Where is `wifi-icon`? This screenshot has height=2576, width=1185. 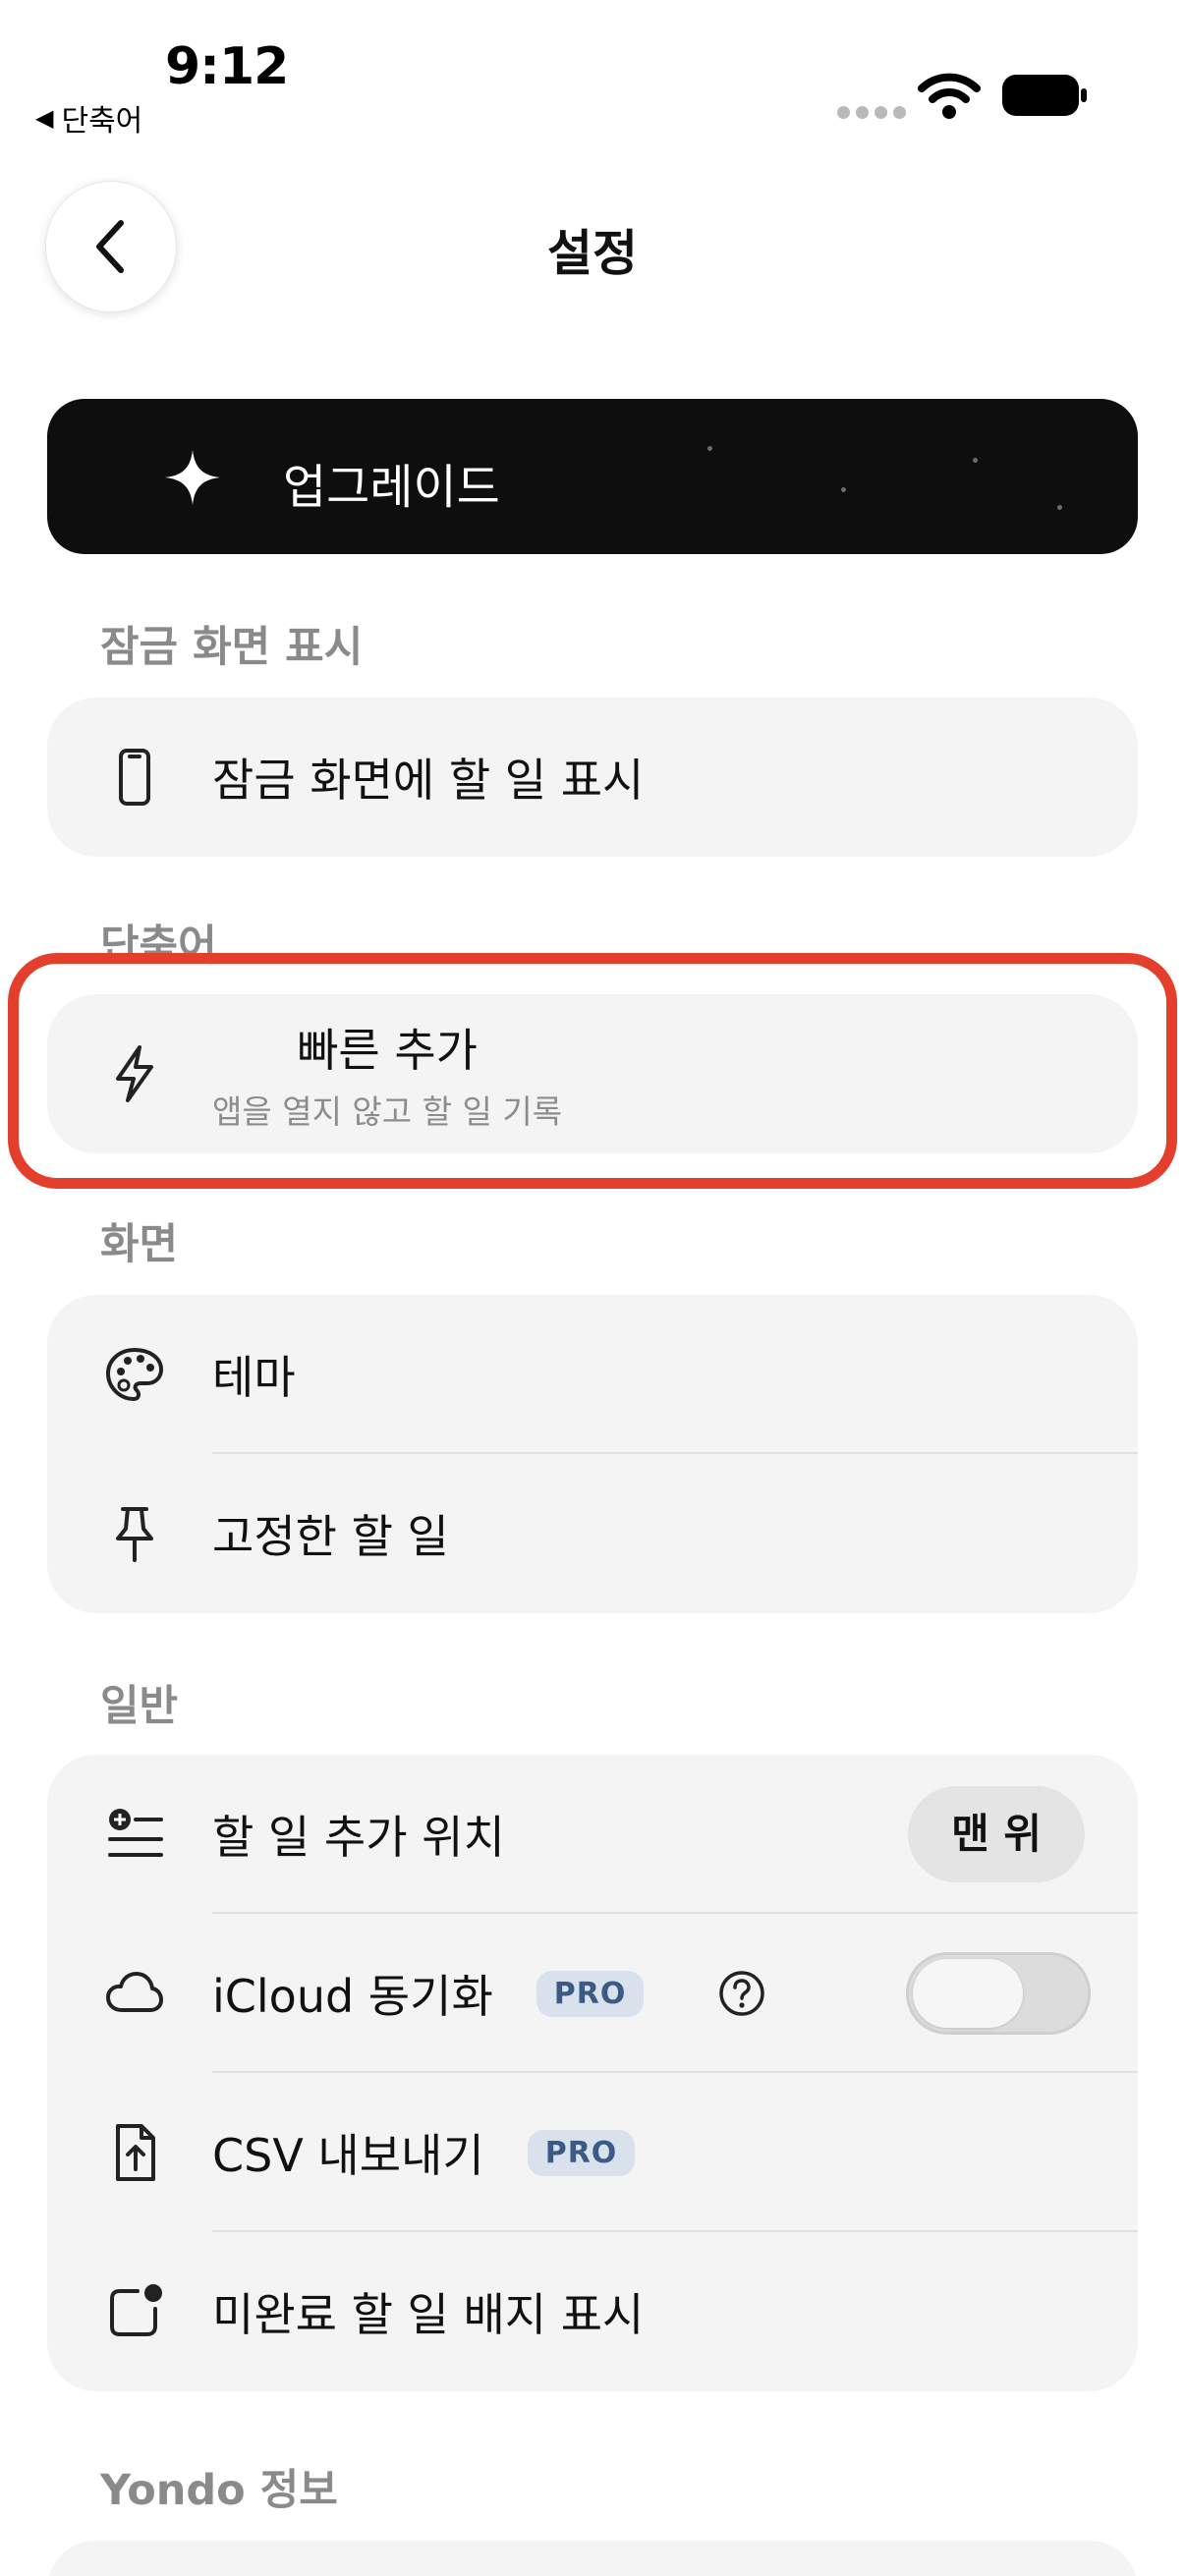 wifi-icon is located at coordinates (950, 96).